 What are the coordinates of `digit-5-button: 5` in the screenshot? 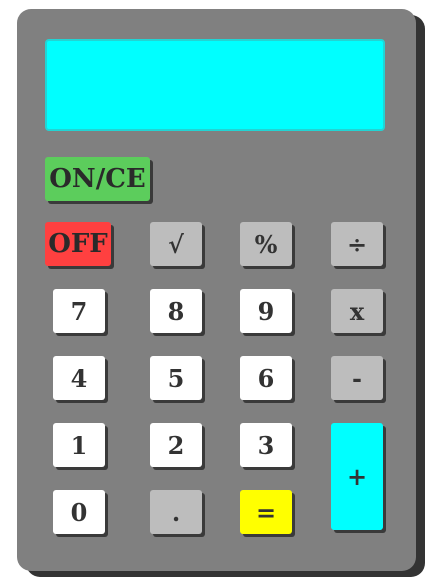 It's located at (176, 378).